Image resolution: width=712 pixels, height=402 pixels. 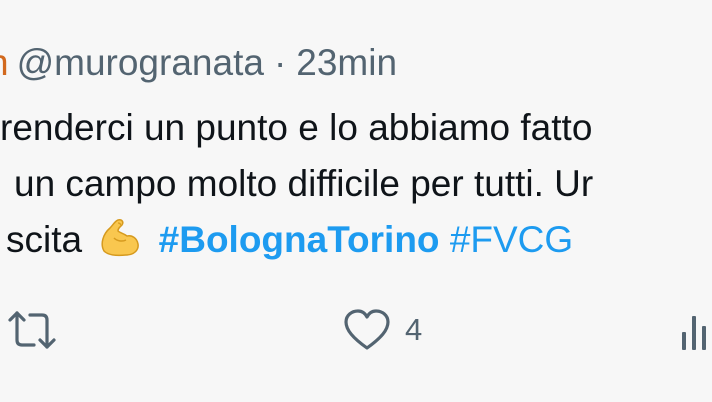 I want to click on tweet-text-line-1: renderci un punto e lo abbiamo fatto, so click(x=296, y=127).